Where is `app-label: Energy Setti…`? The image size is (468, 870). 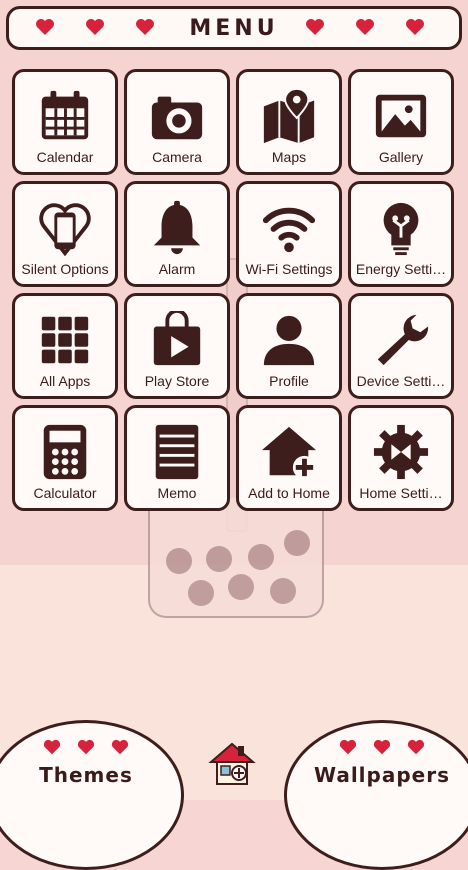 app-label: Energy Setti… is located at coordinates (401, 269).